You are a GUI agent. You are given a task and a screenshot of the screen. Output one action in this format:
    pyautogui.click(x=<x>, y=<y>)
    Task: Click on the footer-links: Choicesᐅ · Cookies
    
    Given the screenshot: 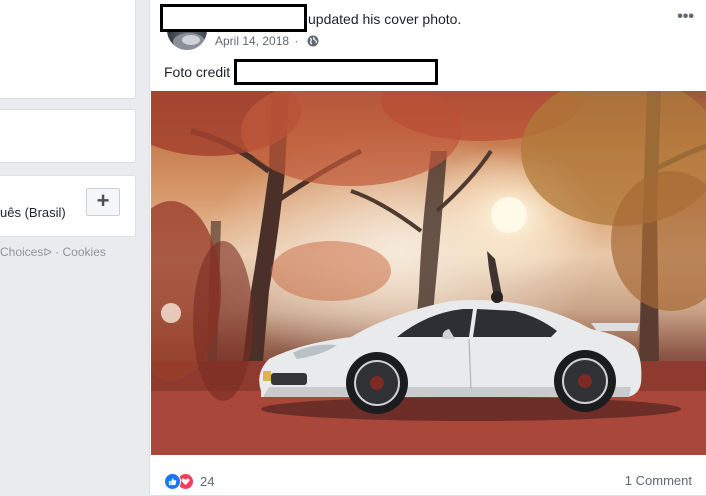 What is the action you would take?
    pyautogui.click(x=53, y=252)
    